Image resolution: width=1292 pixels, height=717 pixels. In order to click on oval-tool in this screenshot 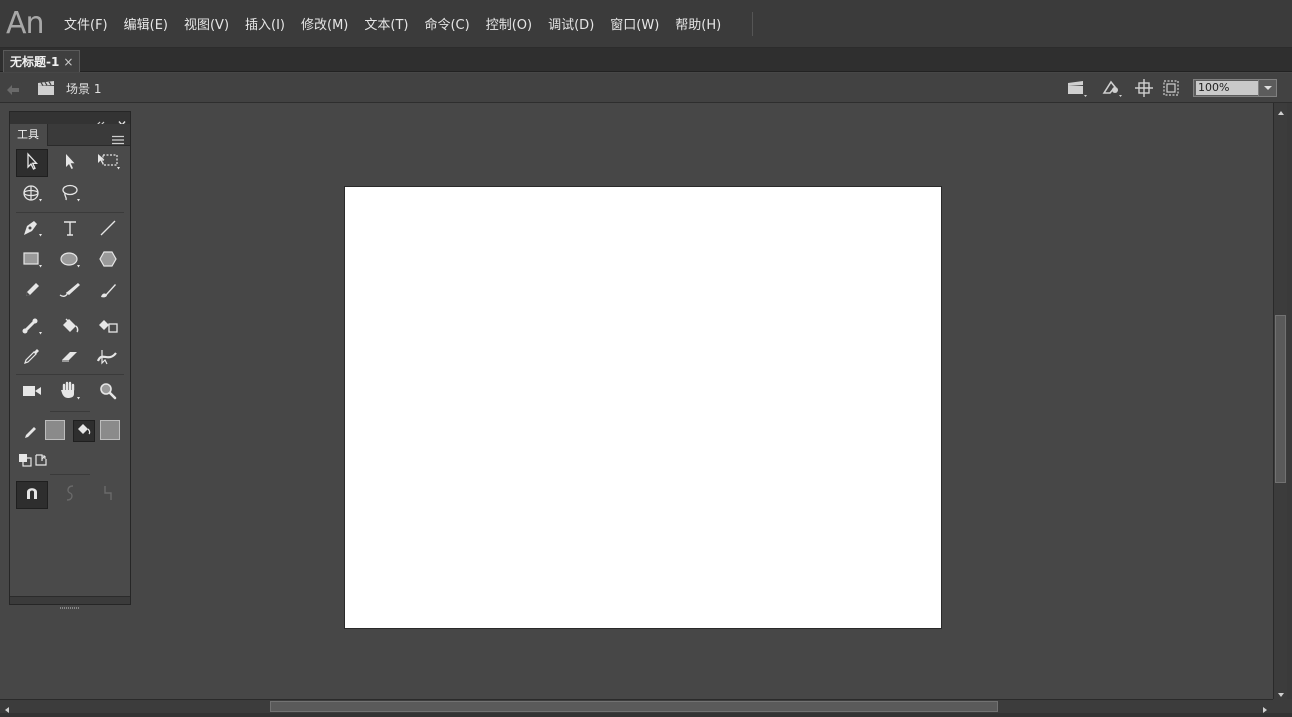, I will do `click(70, 261)`.